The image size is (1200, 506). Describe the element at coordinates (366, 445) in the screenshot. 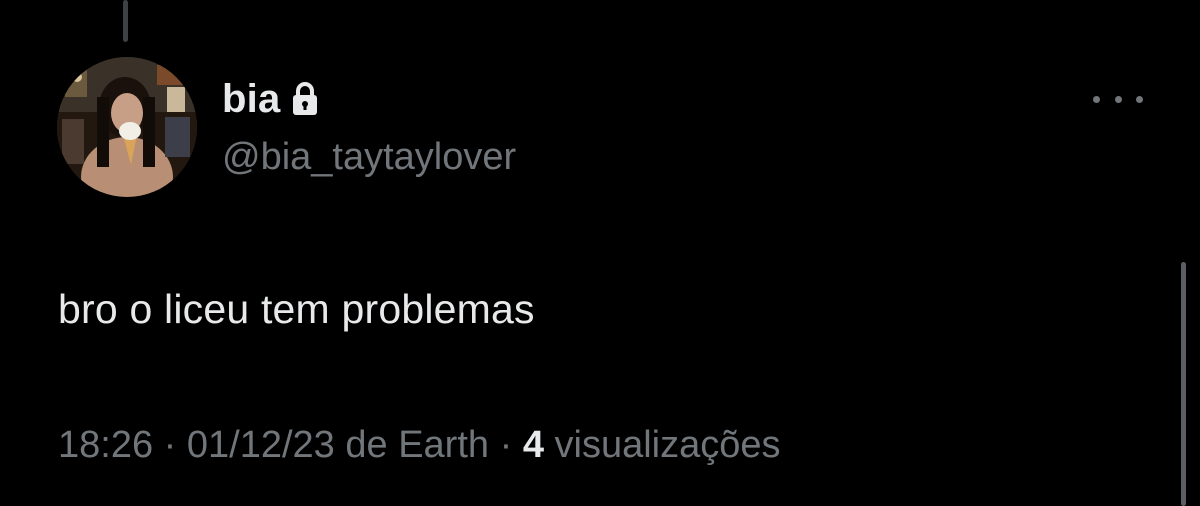

I see `source-prefix: de` at that location.